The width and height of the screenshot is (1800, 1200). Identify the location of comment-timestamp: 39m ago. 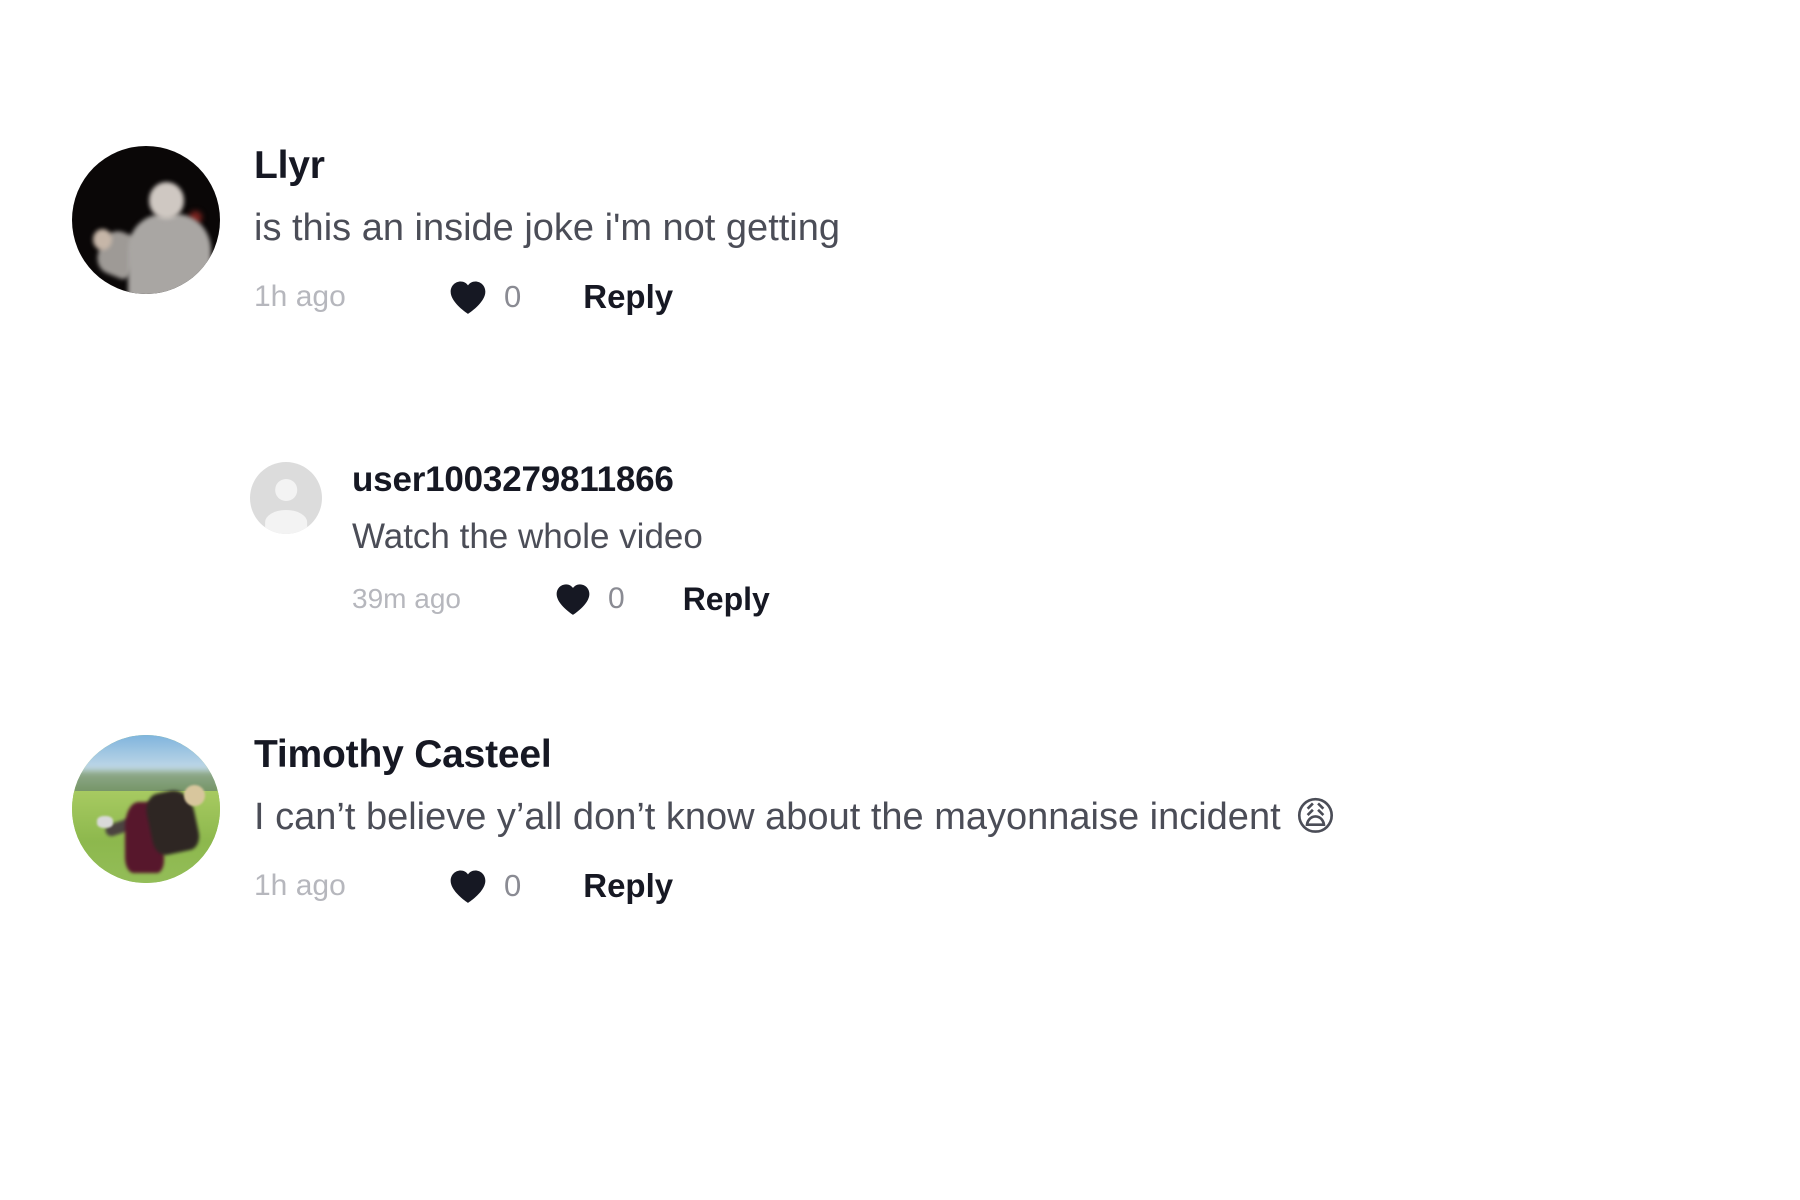
(406, 599).